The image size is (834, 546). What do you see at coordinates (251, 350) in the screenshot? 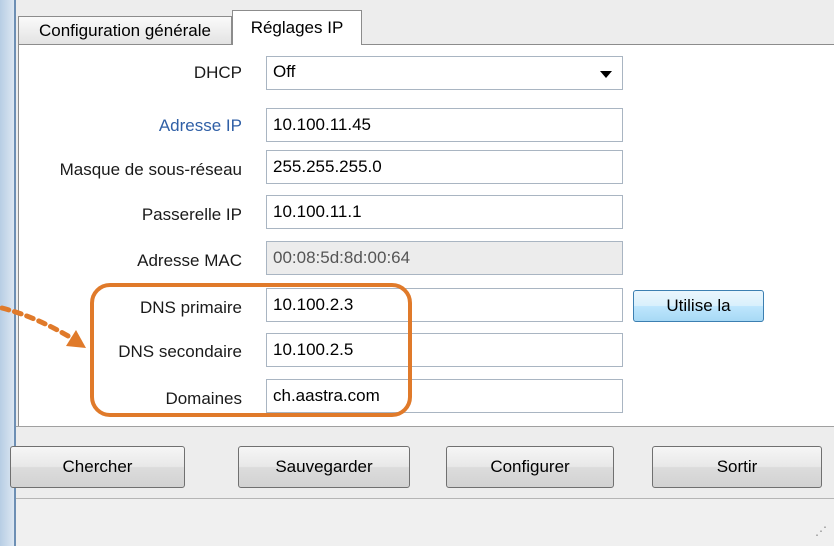
I see `annotation-highlight-box` at bounding box center [251, 350].